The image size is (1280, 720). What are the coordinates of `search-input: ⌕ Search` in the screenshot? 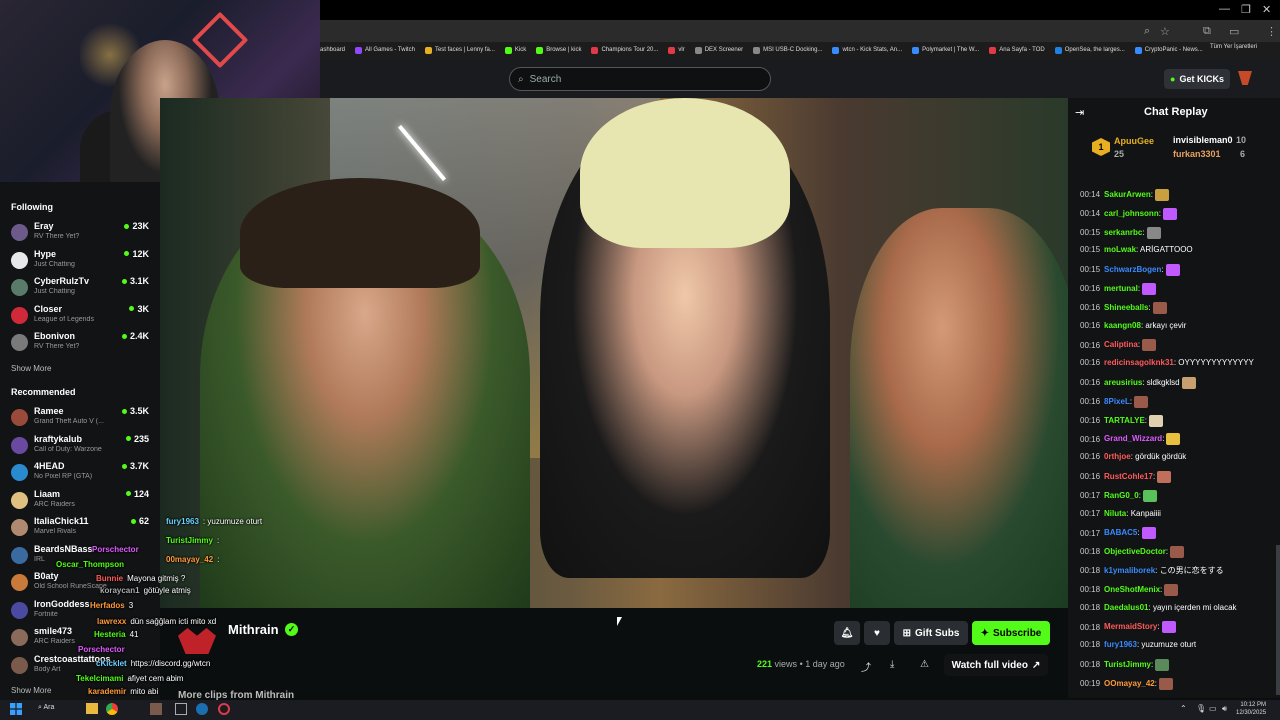 It's located at (640, 79).